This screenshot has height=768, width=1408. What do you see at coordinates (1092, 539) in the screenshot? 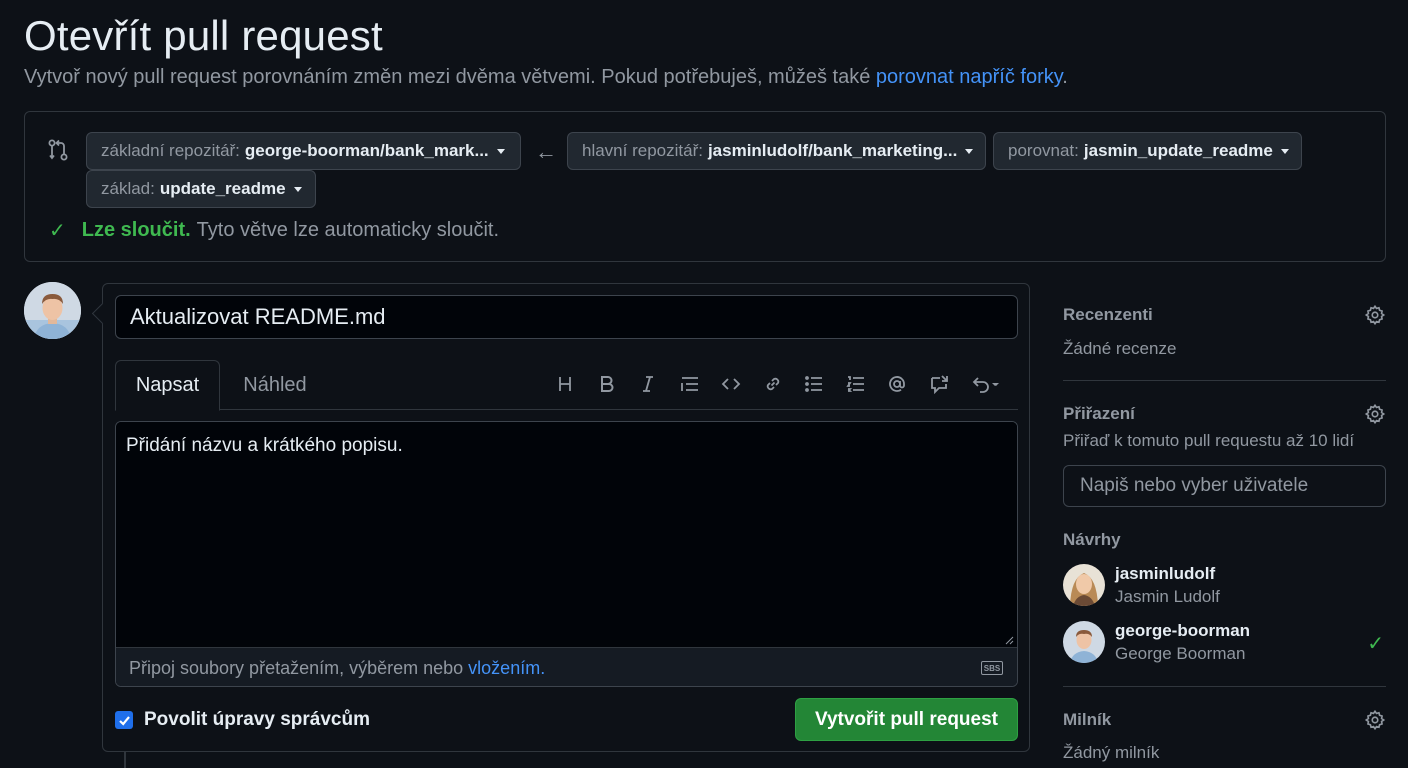
I see `suggestions-title: Návrhy` at bounding box center [1092, 539].